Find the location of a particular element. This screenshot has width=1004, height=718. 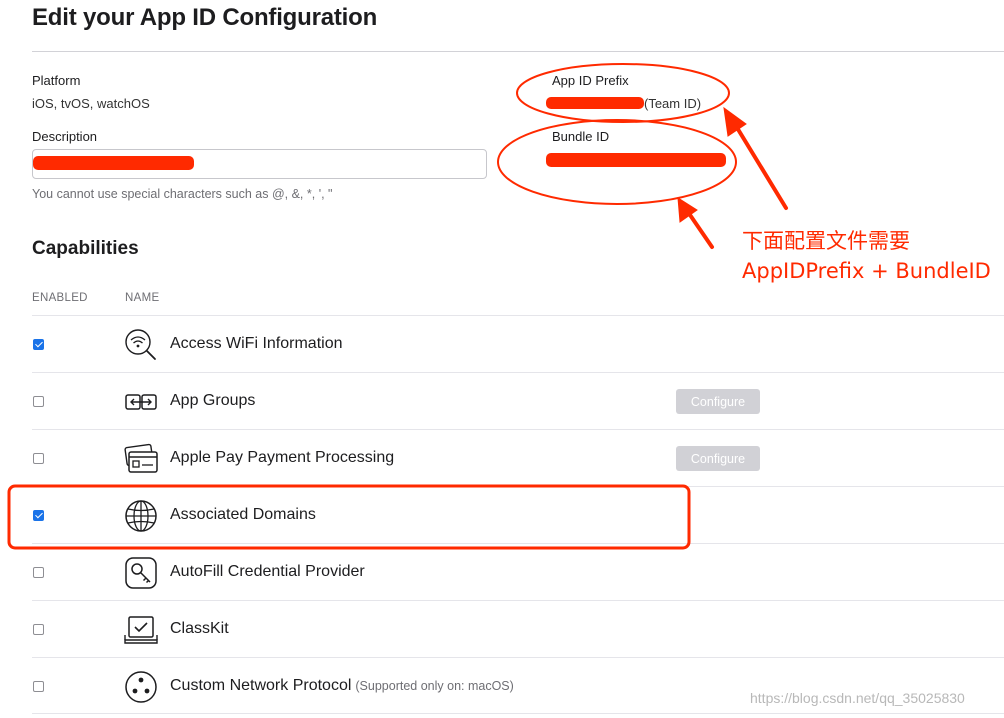

title-divider is located at coordinates (518, 51).